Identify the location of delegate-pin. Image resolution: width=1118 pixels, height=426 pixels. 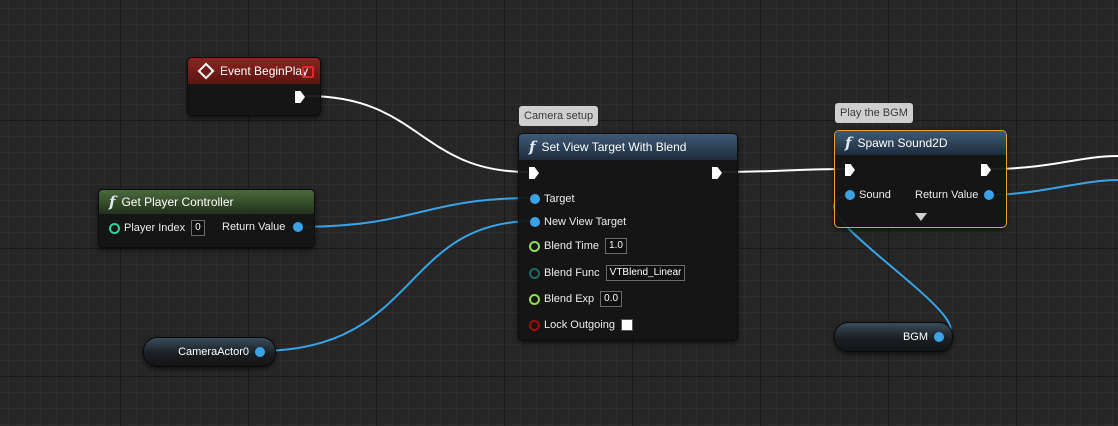
(308, 72).